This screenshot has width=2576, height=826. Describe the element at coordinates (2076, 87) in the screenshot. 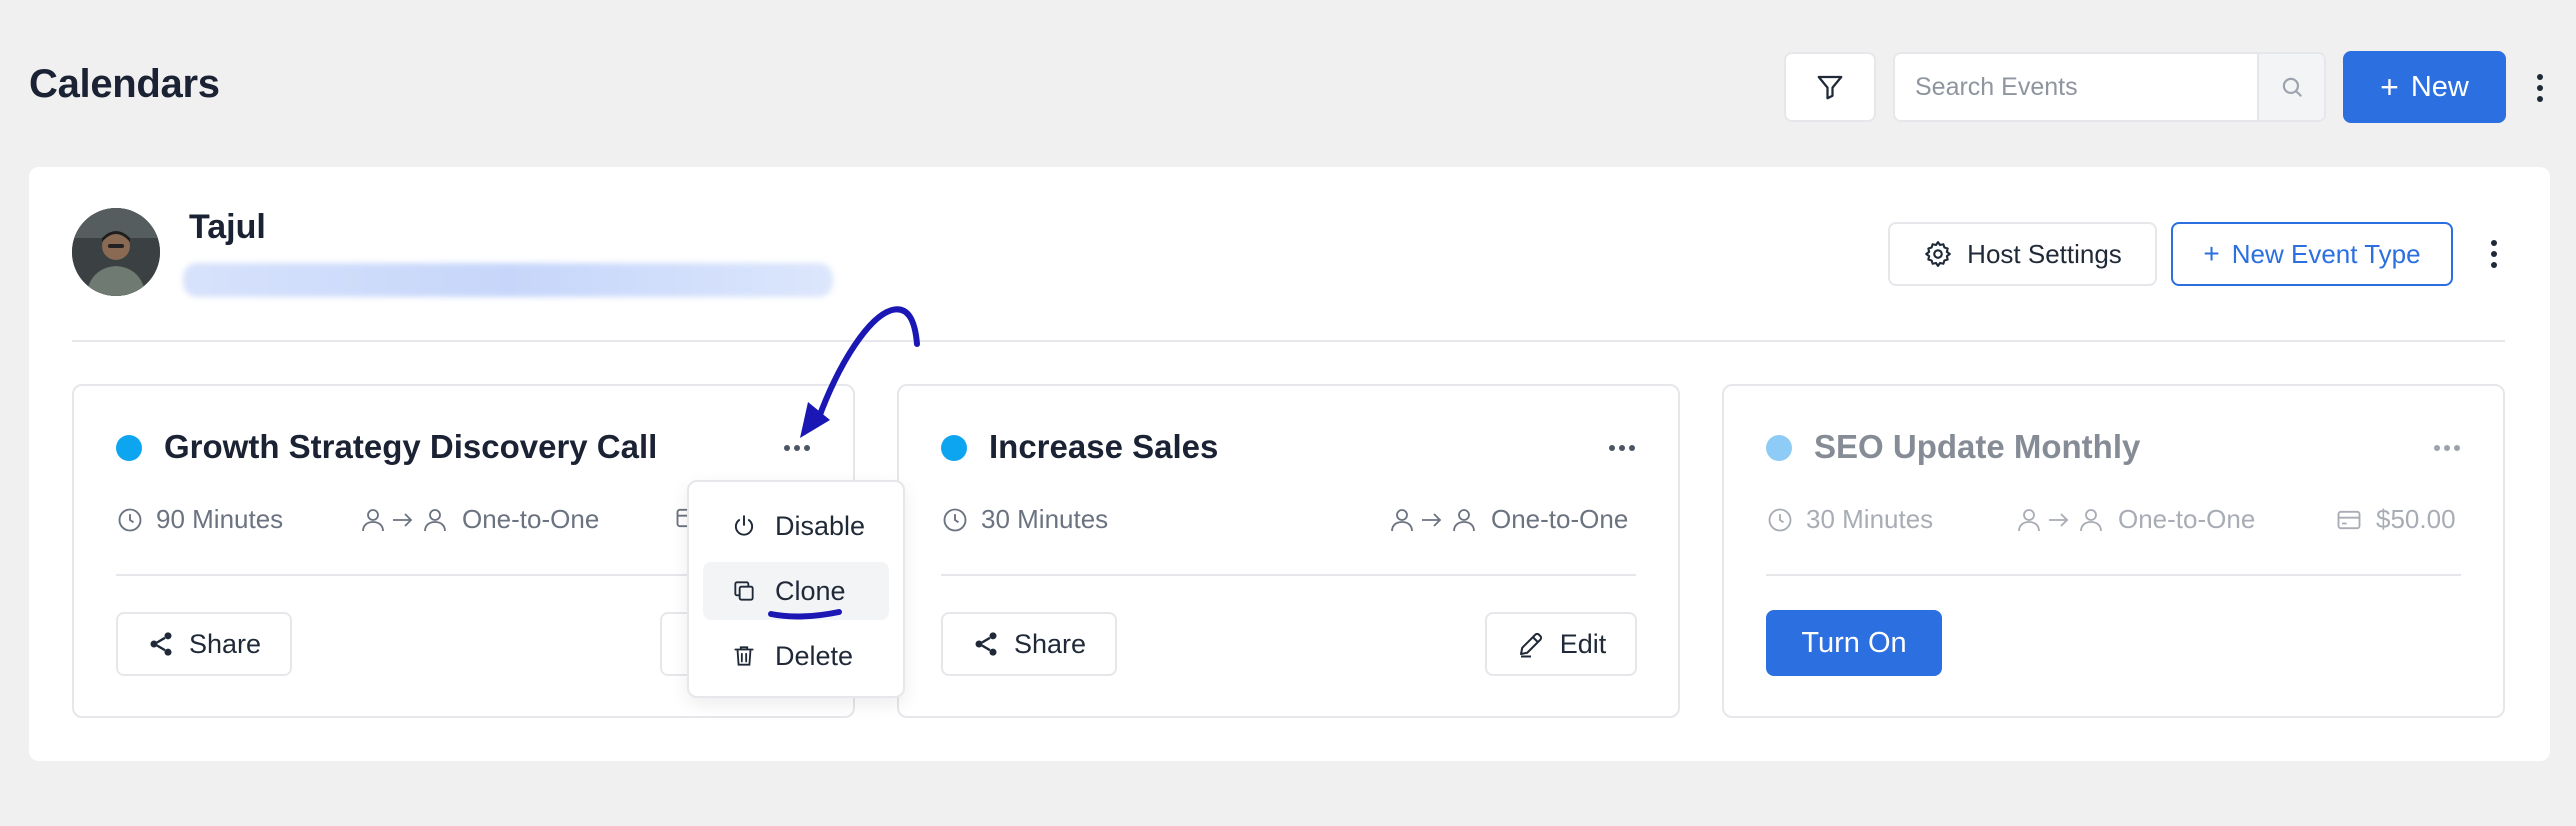

I see `search-input` at that location.